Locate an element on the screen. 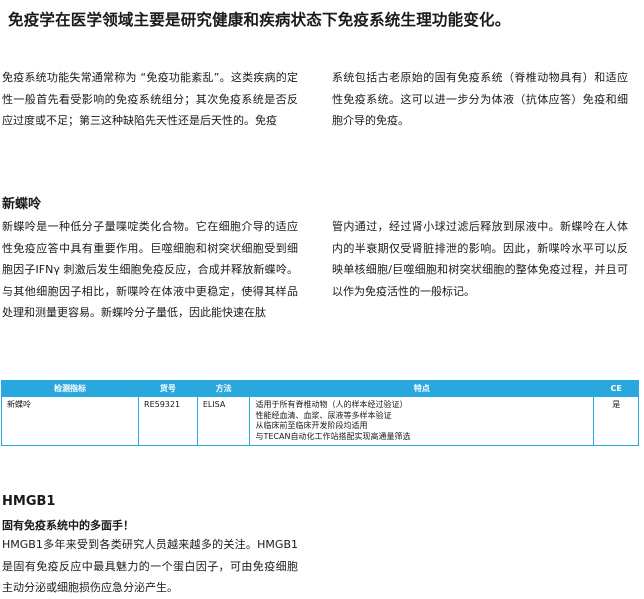 This screenshot has height=599, width=644. hmgb1-subheading: 固有免疫系统中的多面手！ is located at coordinates (68, 525).